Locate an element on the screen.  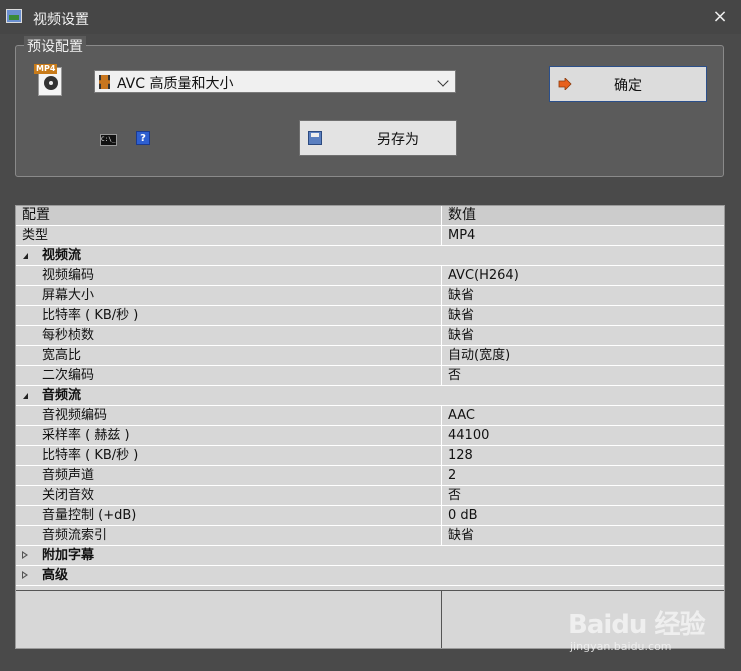
grid-row-key: 关闭音效 is located at coordinates (68, 495).